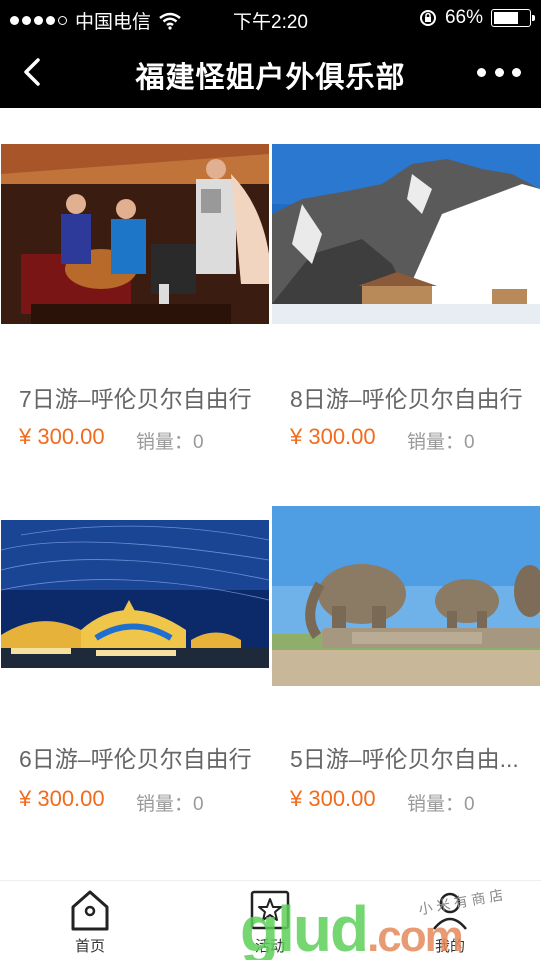  What do you see at coordinates (135, 234) in the screenshot?
I see `product-image-yurt-banquet` at bounding box center [135, 234].